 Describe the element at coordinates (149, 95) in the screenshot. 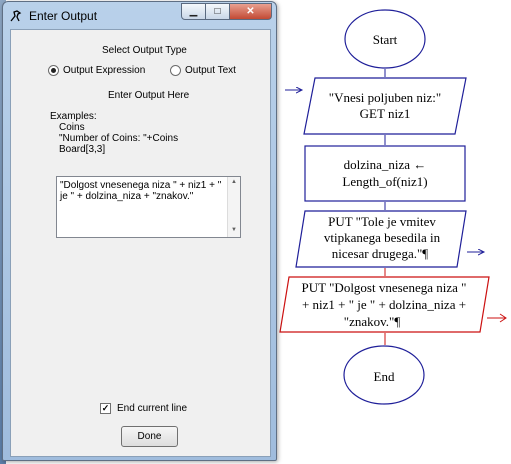

I see `enter-output-here-label: Enter Output Here` at that location.